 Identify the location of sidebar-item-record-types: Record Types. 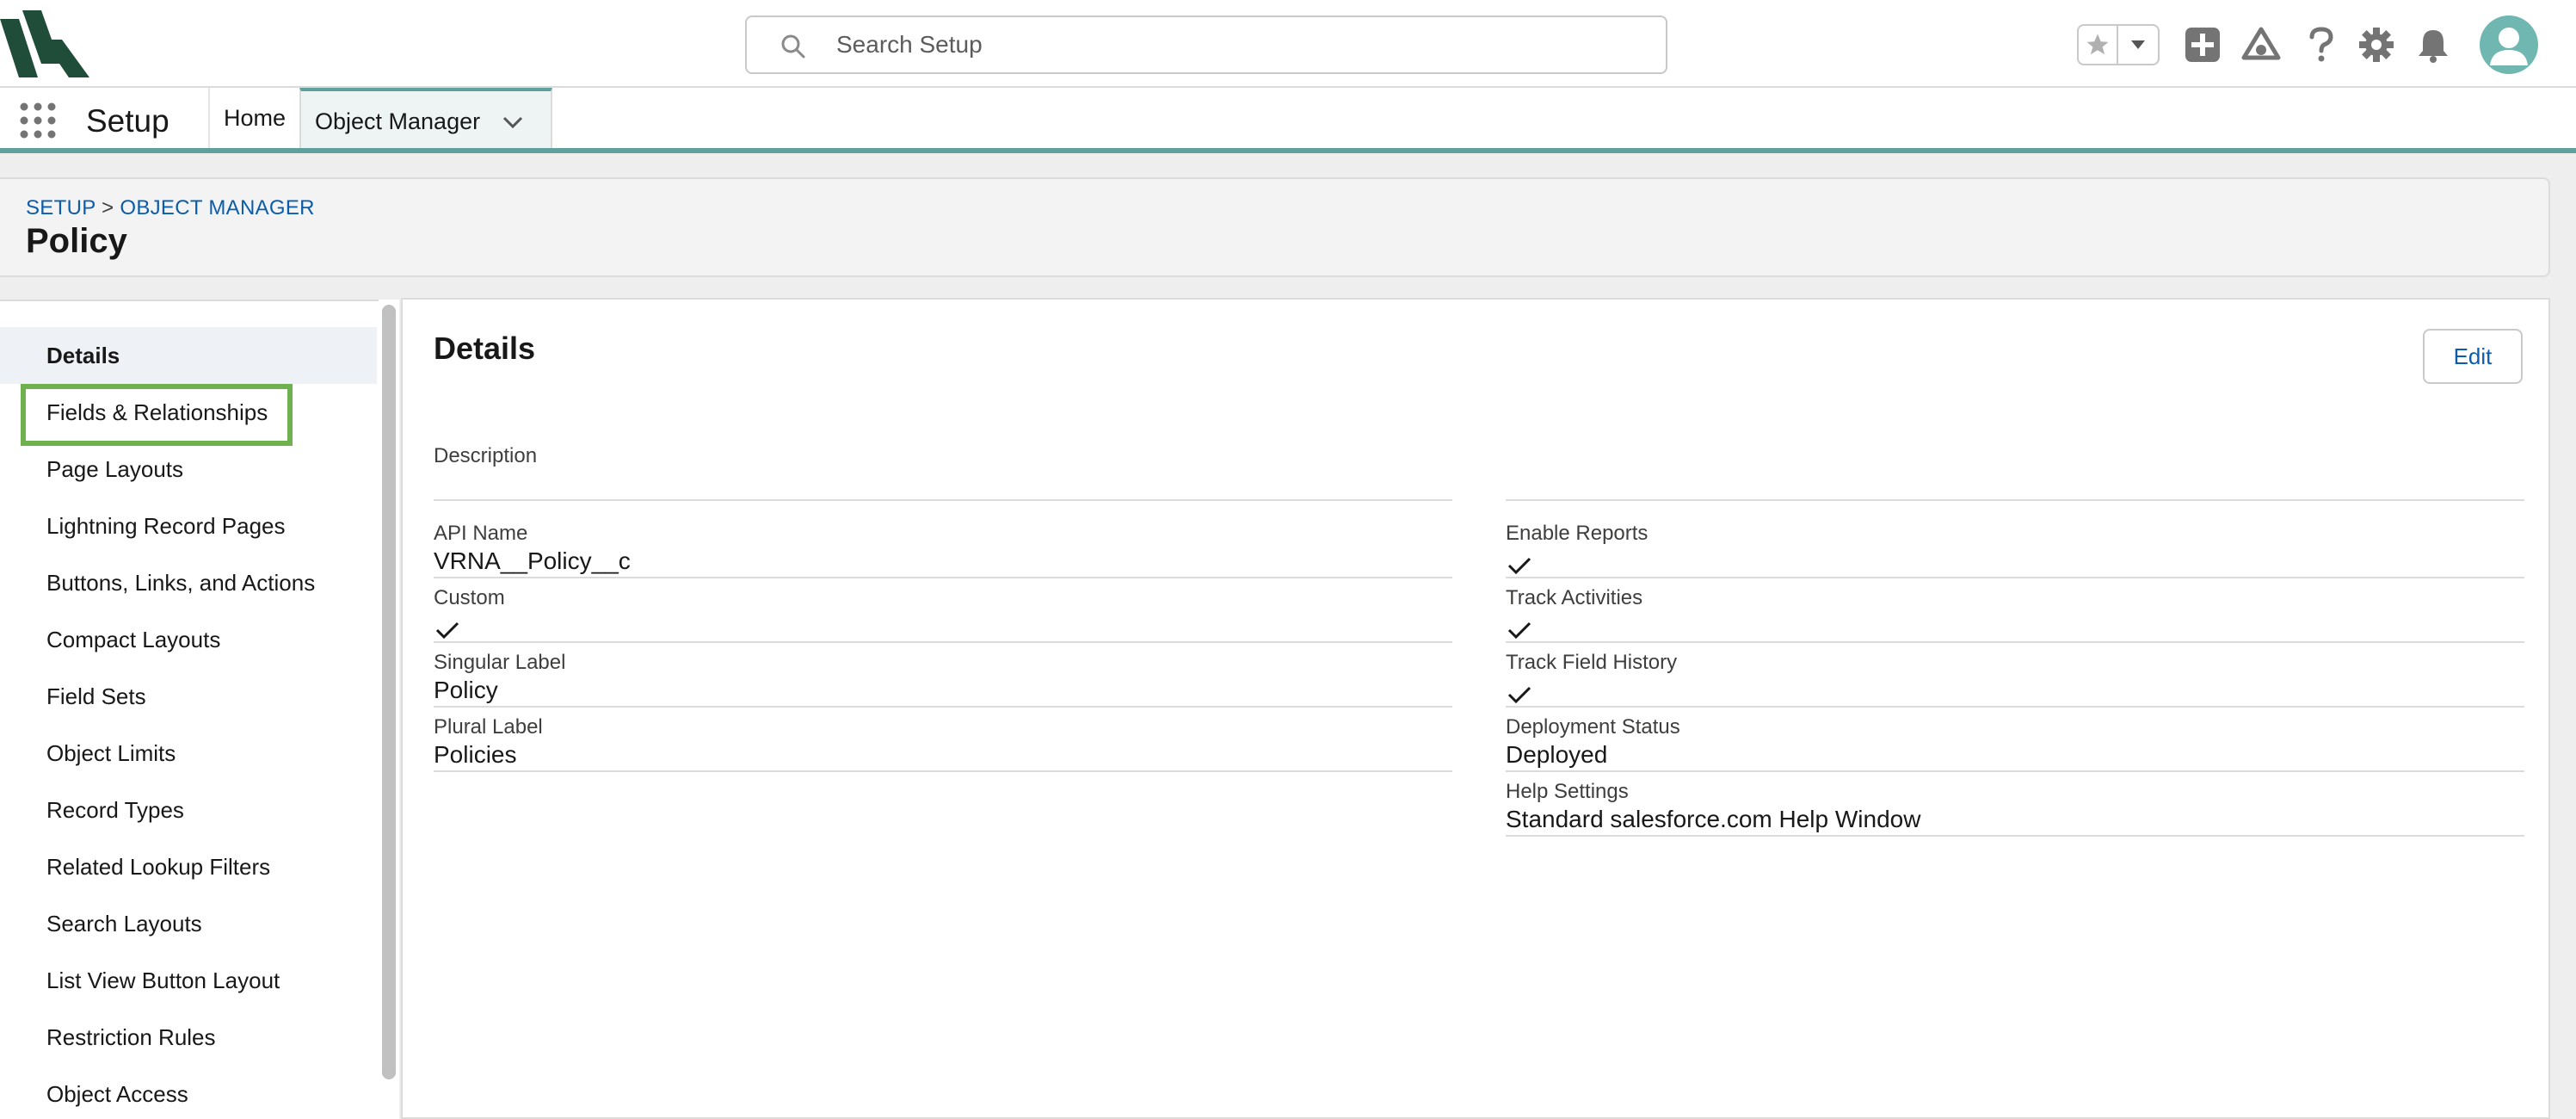
(188, 810).